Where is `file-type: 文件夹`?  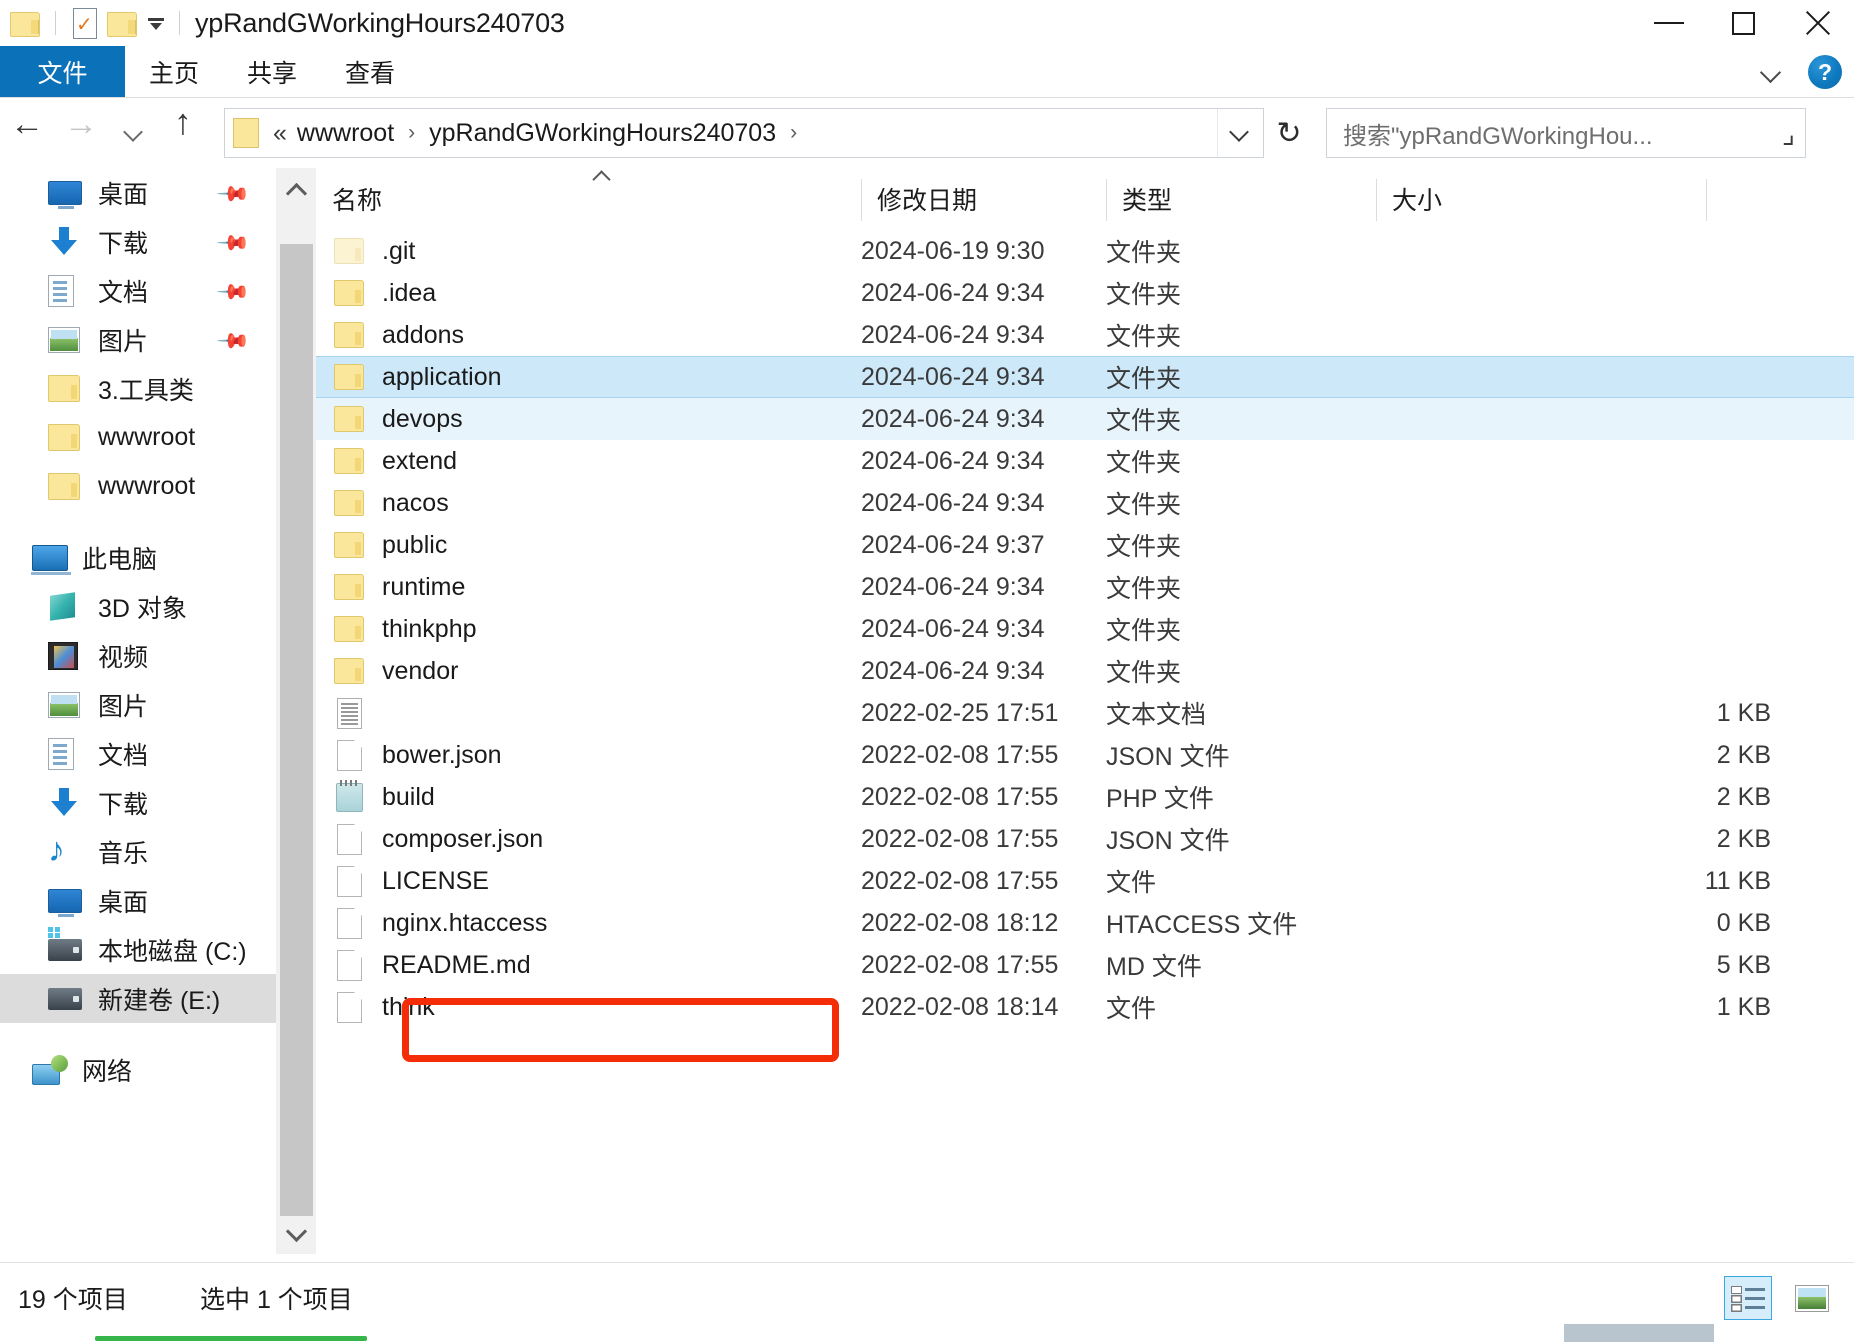
file-type: 文件夹 is located at coordinates (1144, 505).